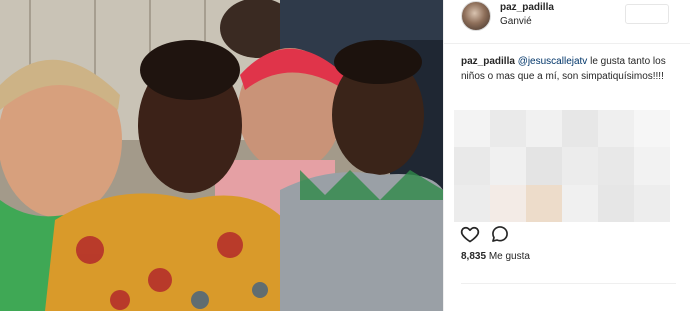 Image resolution: width=690 pixels, height=311 pixels. What do you see at coordinates (516, 21) in the screenshot?
I see `post-location: Ganvié` at bounding box center [516, 21].